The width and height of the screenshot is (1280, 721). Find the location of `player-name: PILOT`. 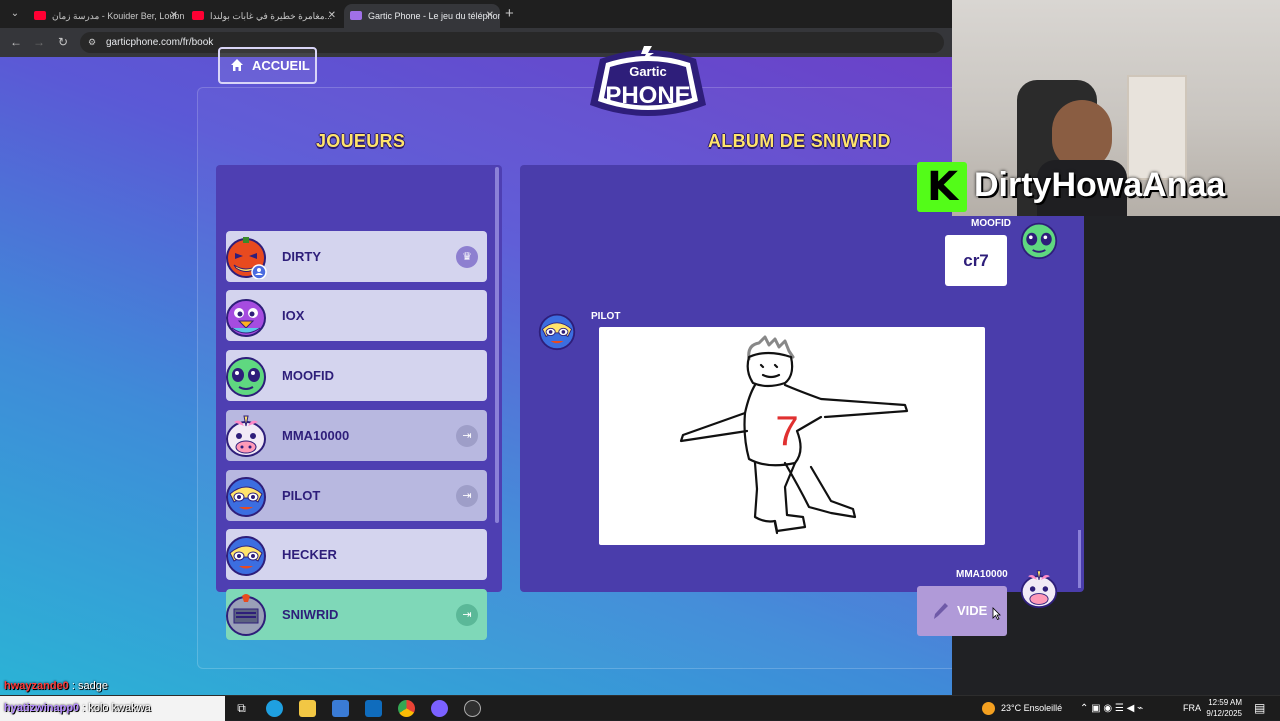

player-name: PILOT is located at coordinates (301, 495).